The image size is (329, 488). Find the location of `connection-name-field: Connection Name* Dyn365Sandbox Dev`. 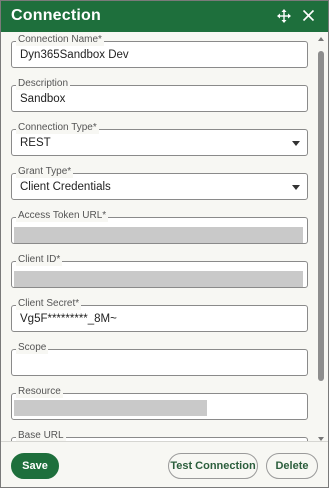

connection-name-field: Connection Name* Dyn365Sandbox Dev is located at coordinates (159, 51).